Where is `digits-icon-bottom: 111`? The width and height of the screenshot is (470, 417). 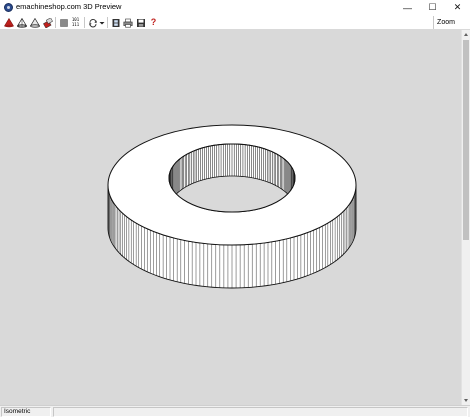
digits-icon-bottom: 111 is located at coordinates (75, 24).